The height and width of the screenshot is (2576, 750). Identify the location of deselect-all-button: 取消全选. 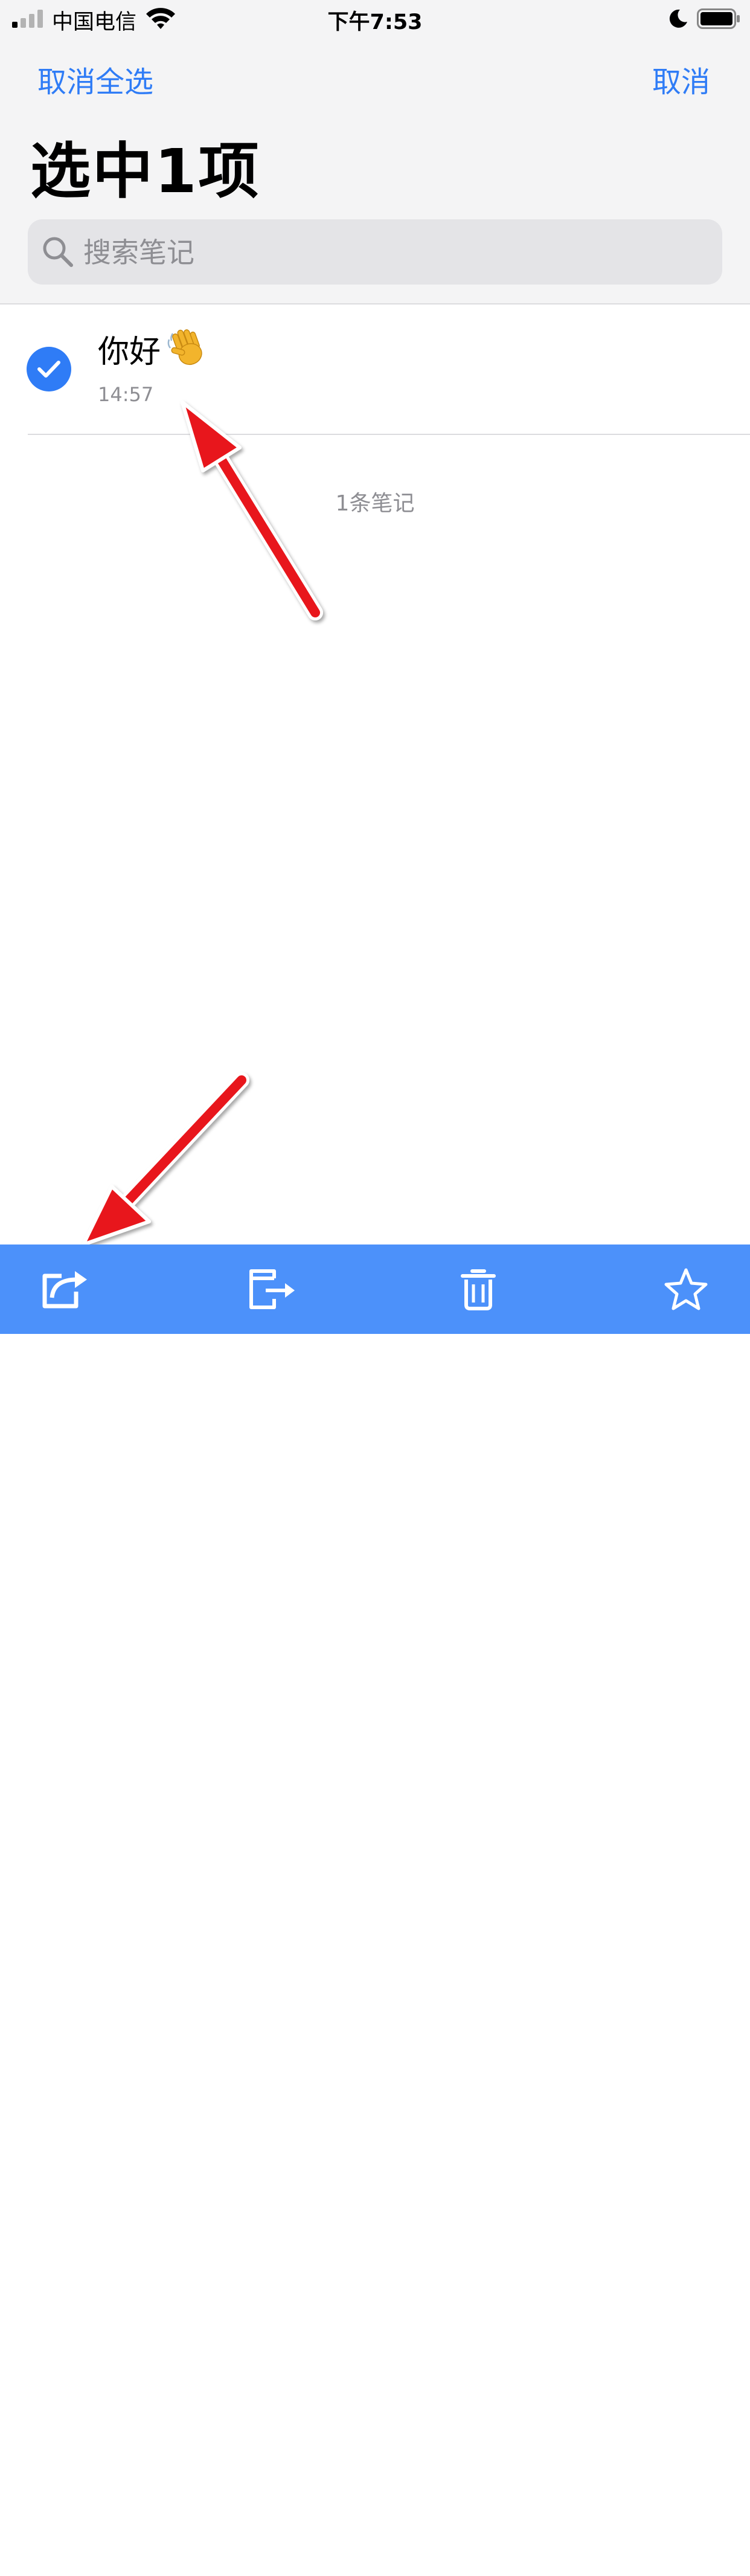
(95, 79).